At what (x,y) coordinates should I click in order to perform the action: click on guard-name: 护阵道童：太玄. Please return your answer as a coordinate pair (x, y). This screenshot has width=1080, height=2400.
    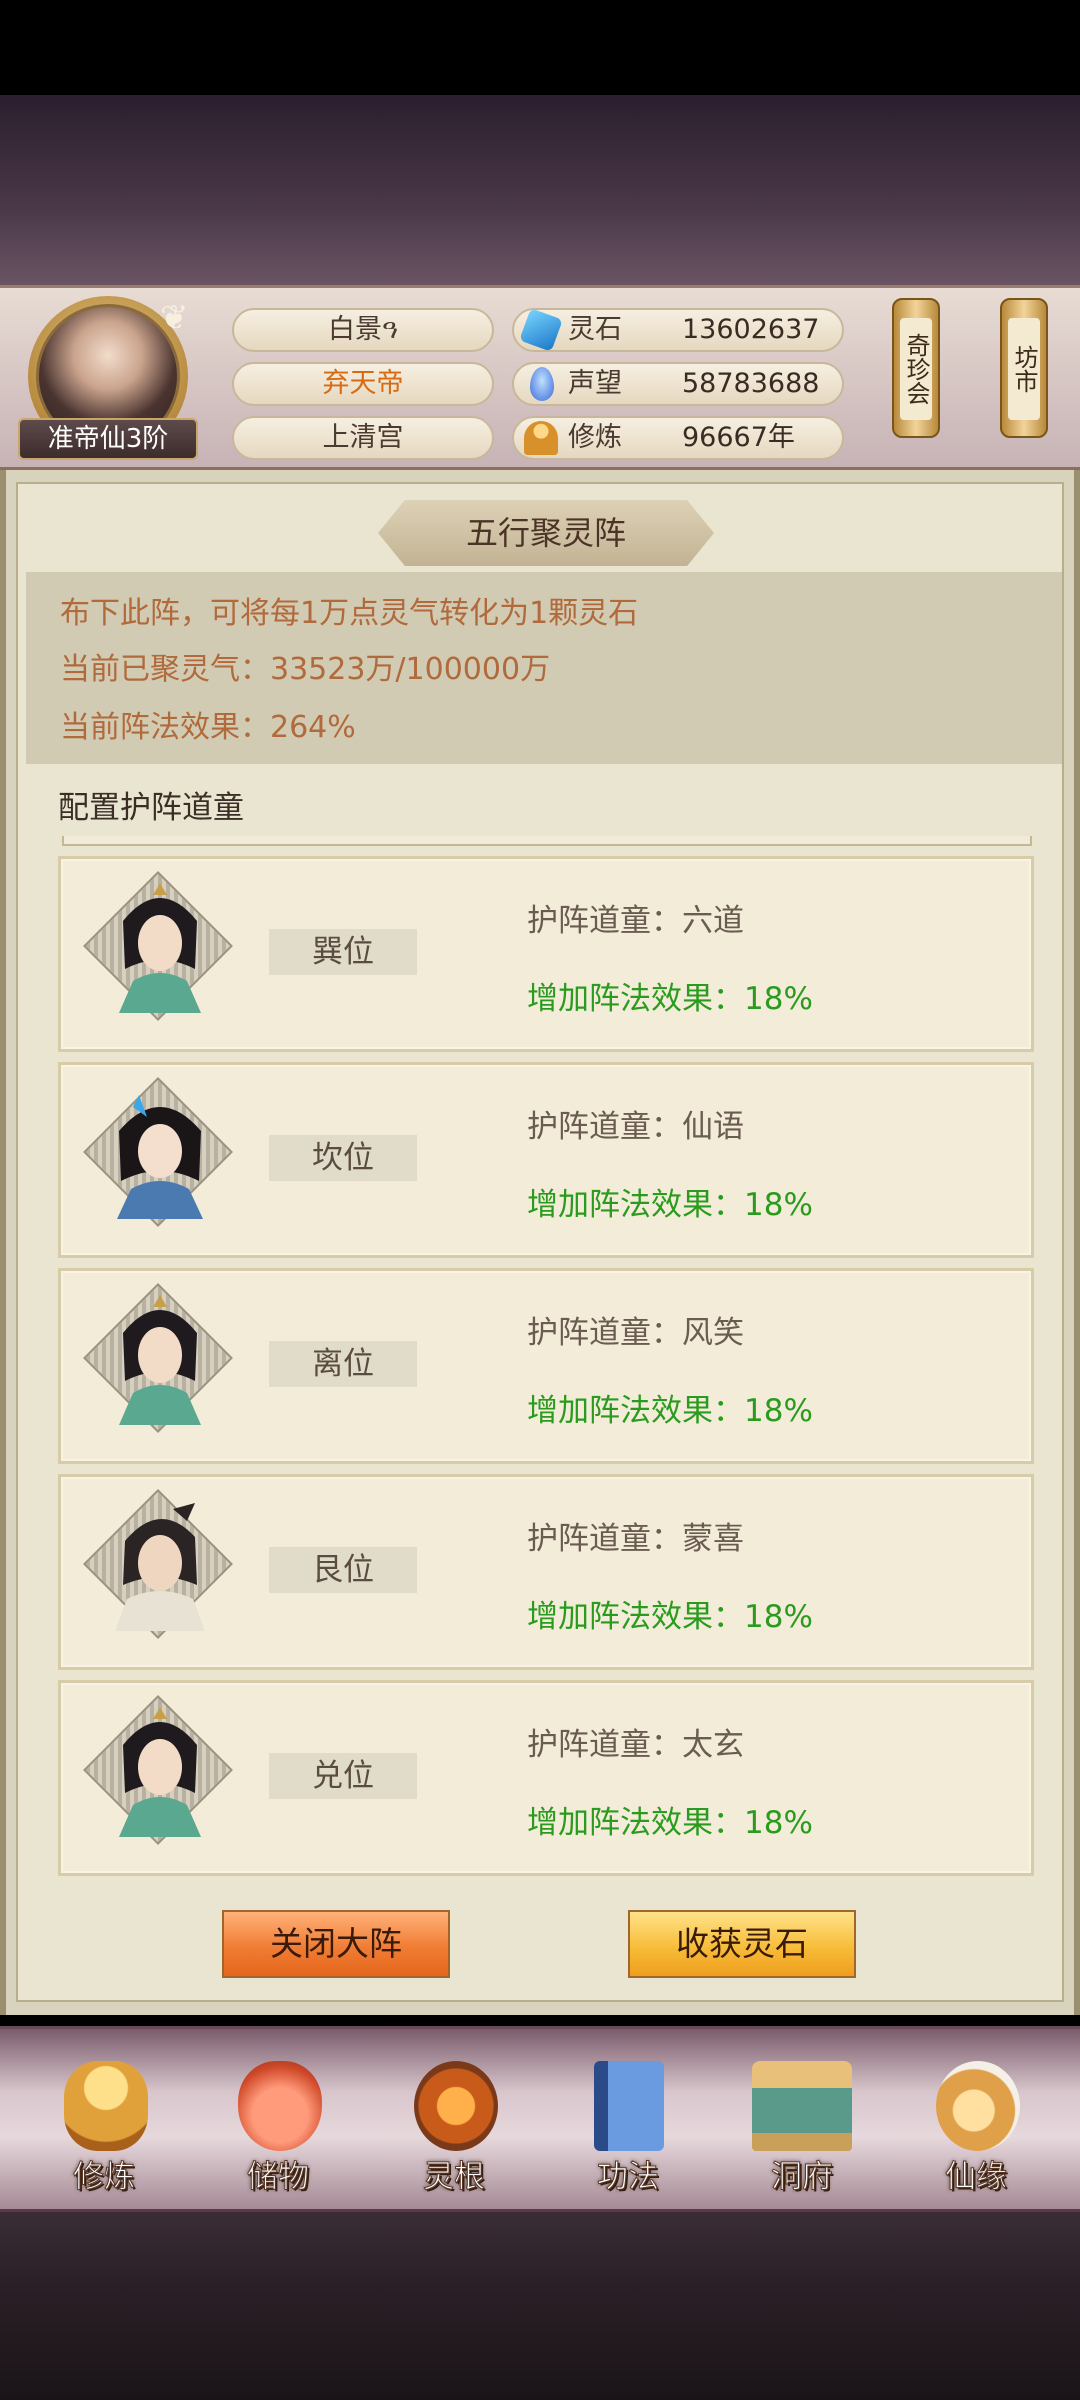
    Looking at the image, I should click on (635, 1745).